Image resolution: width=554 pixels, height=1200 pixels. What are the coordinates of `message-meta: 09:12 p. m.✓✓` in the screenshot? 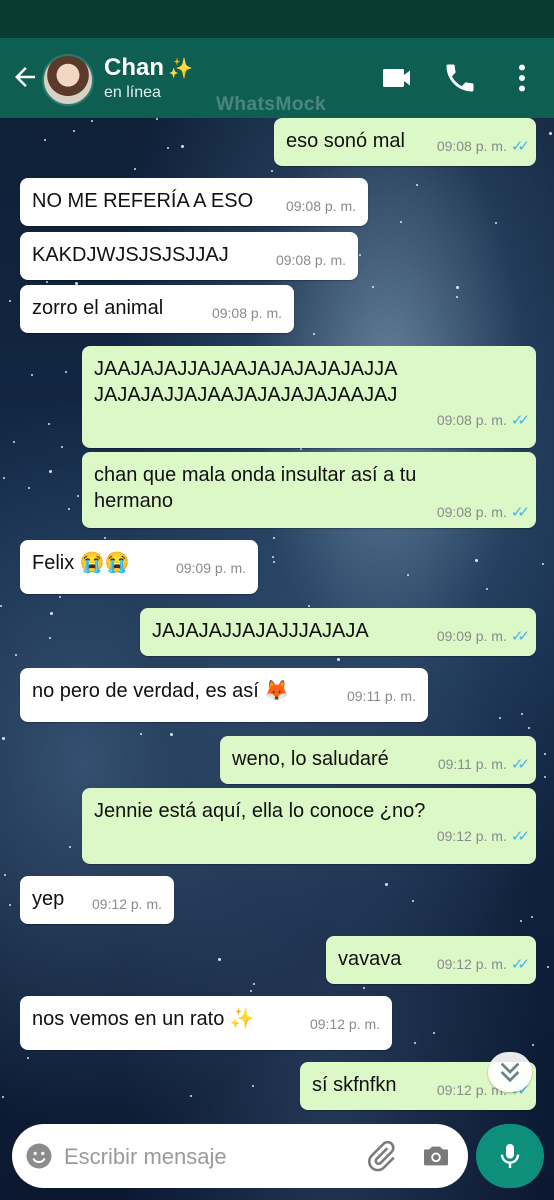 It's located at (483, 964).